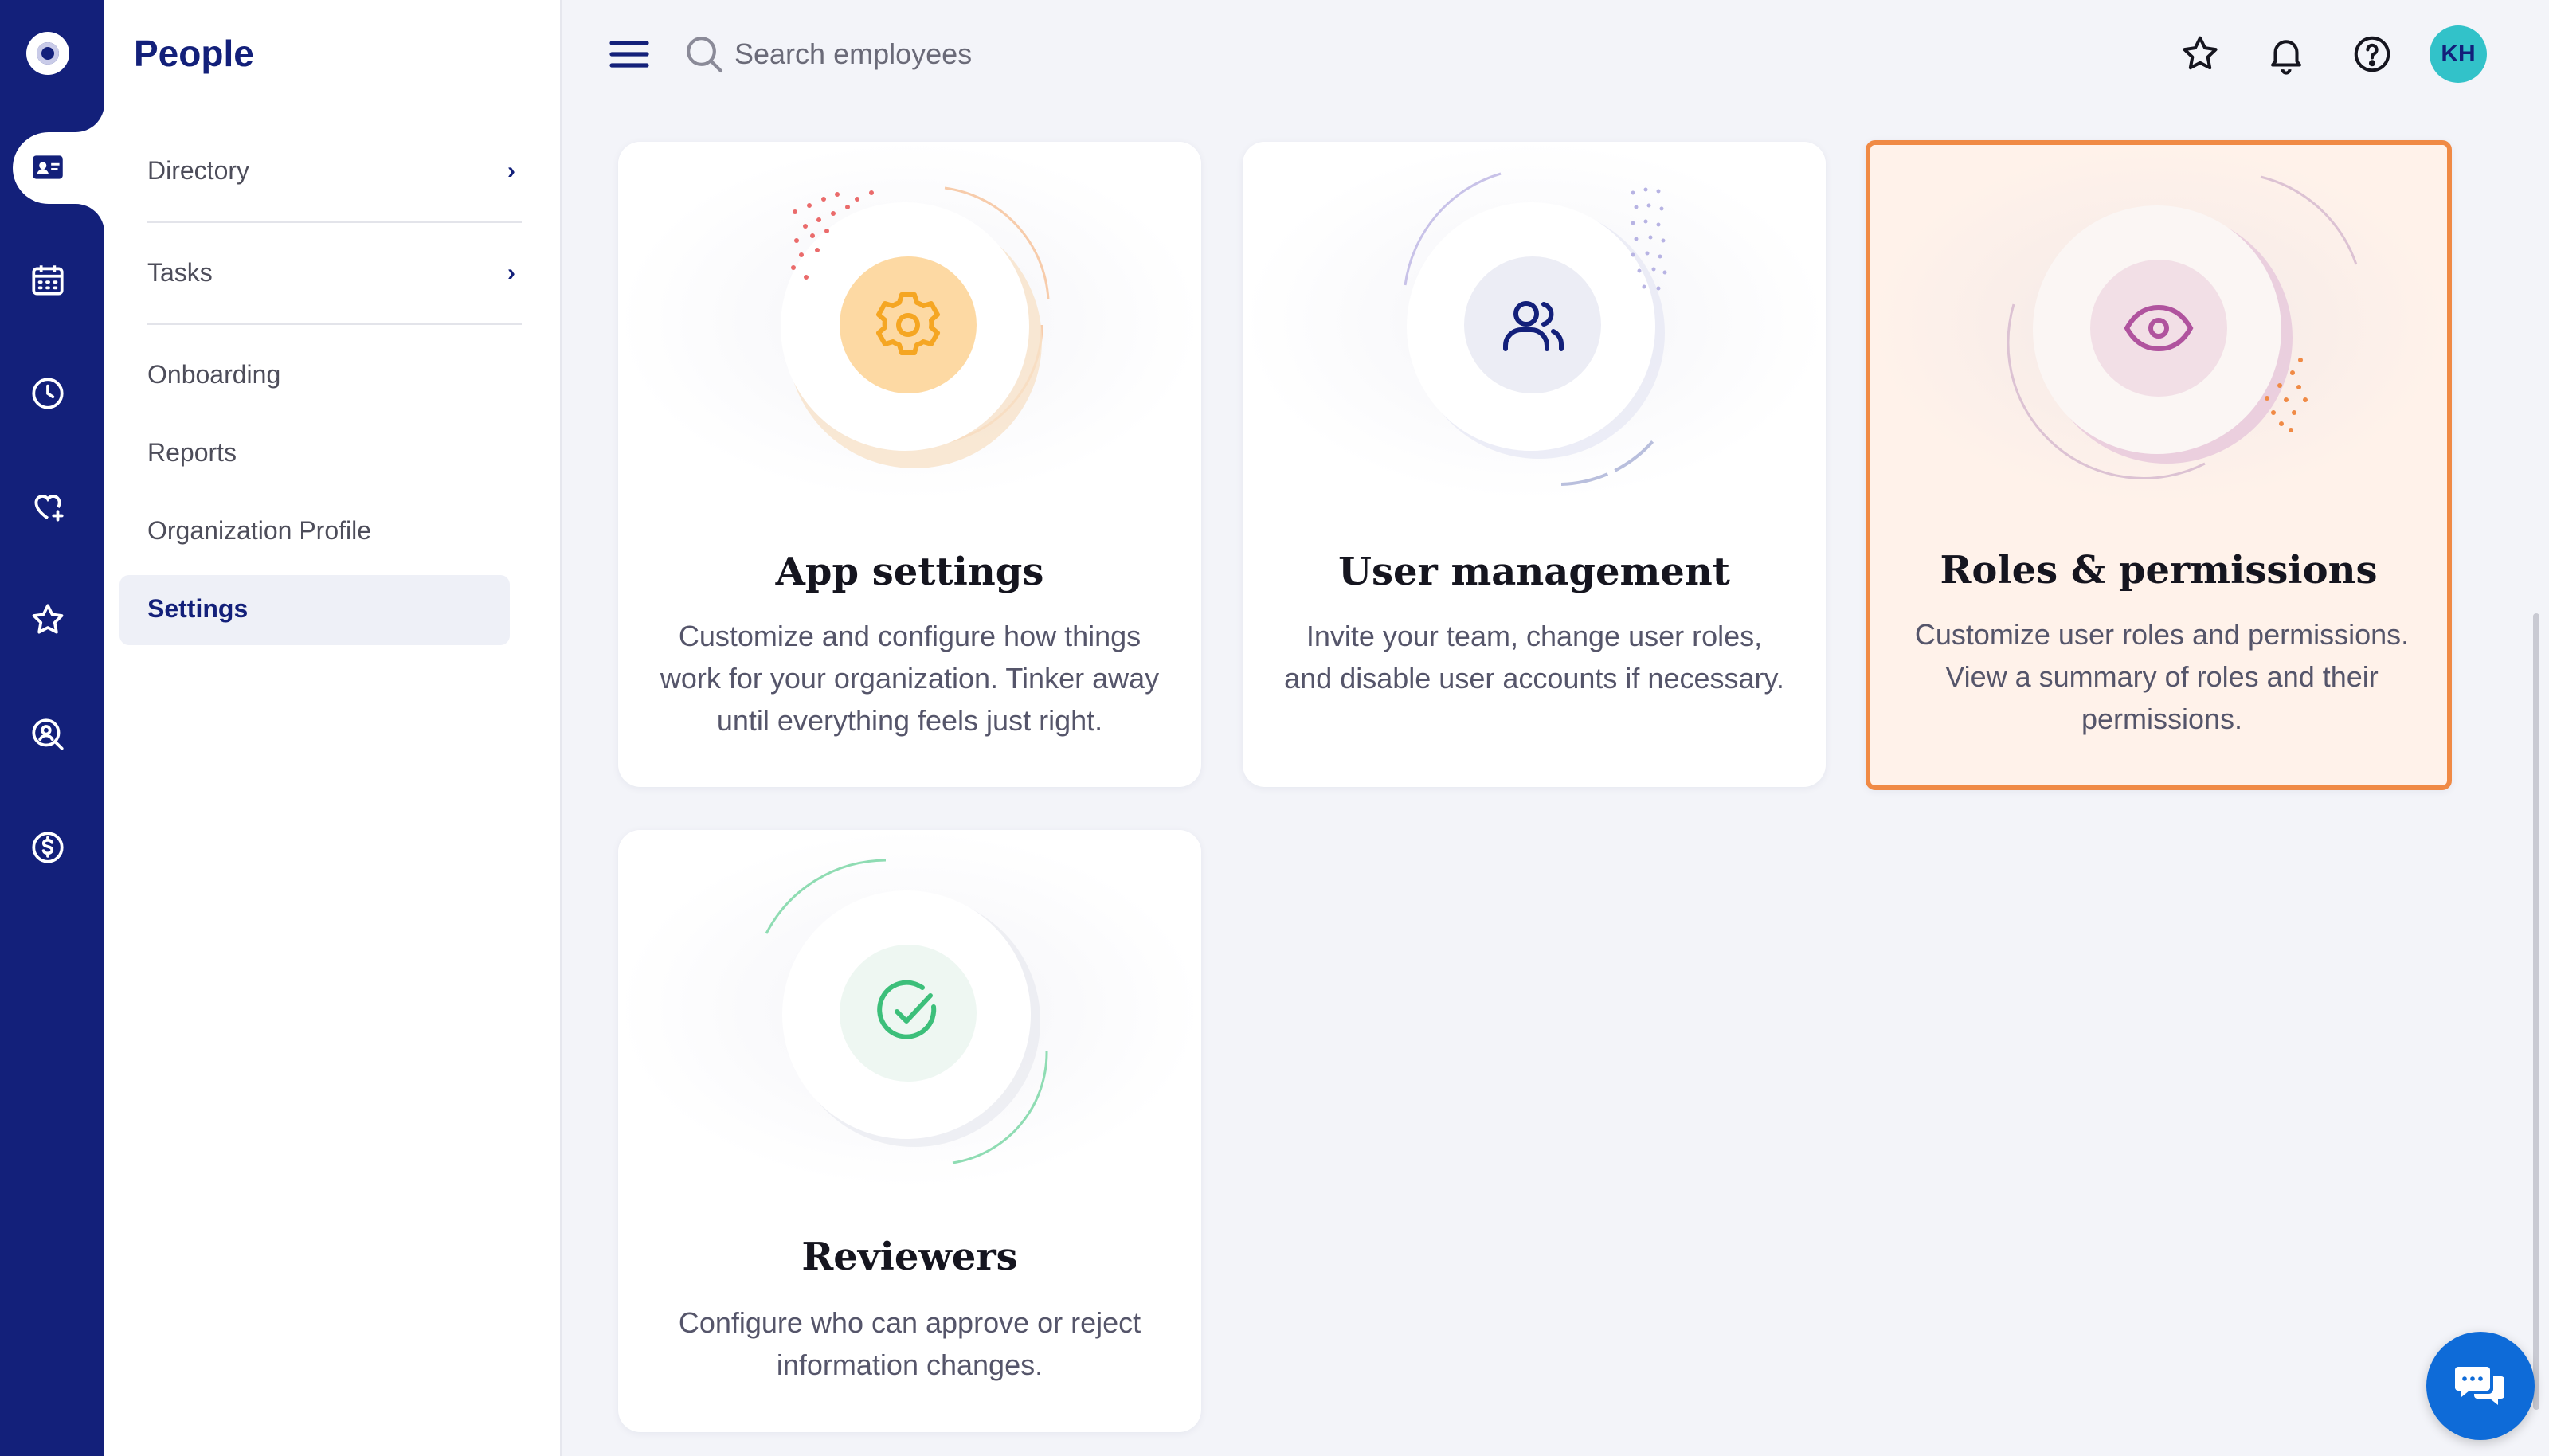  I want to click on sidebar-item-label: Onboarding, so click(214, 374).